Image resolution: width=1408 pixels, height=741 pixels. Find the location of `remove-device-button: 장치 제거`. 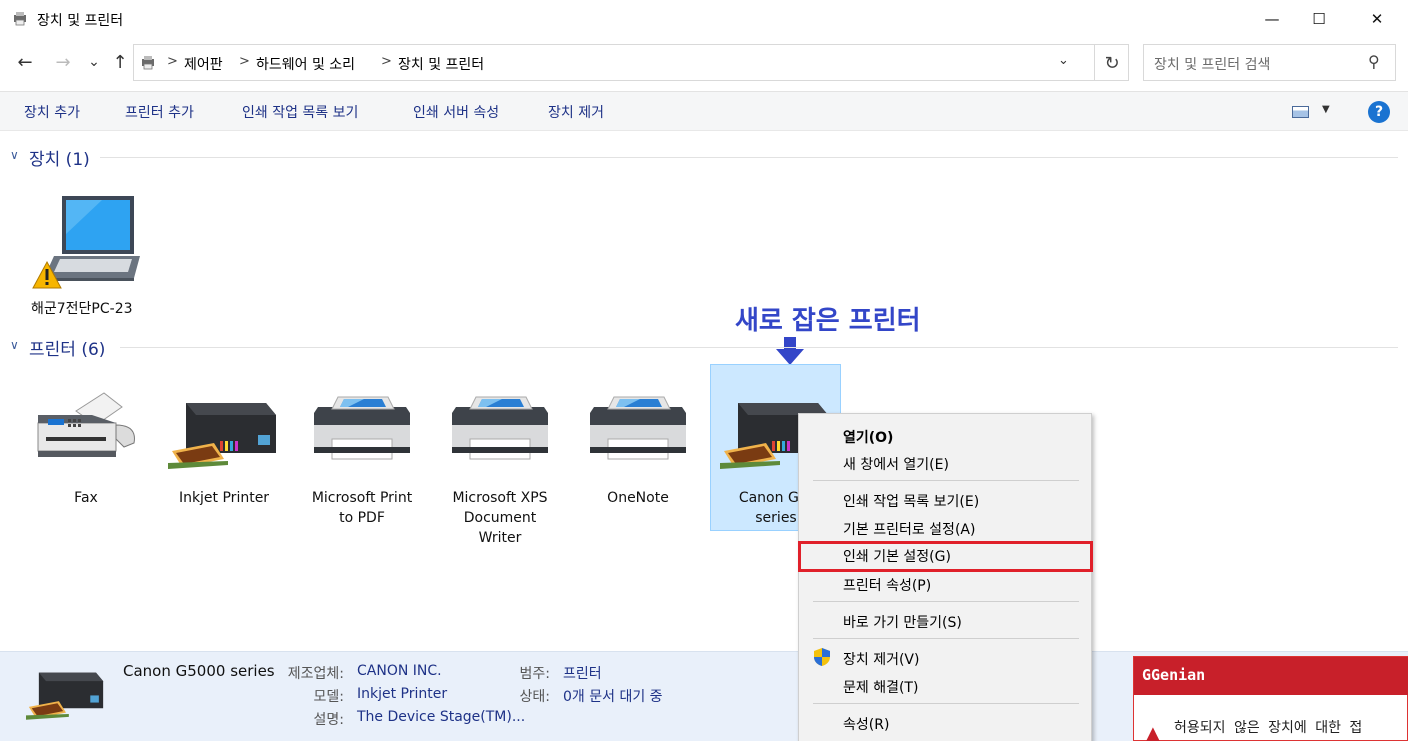

remove-device-button: 장치 제거 is located at coordinates (576, 112).